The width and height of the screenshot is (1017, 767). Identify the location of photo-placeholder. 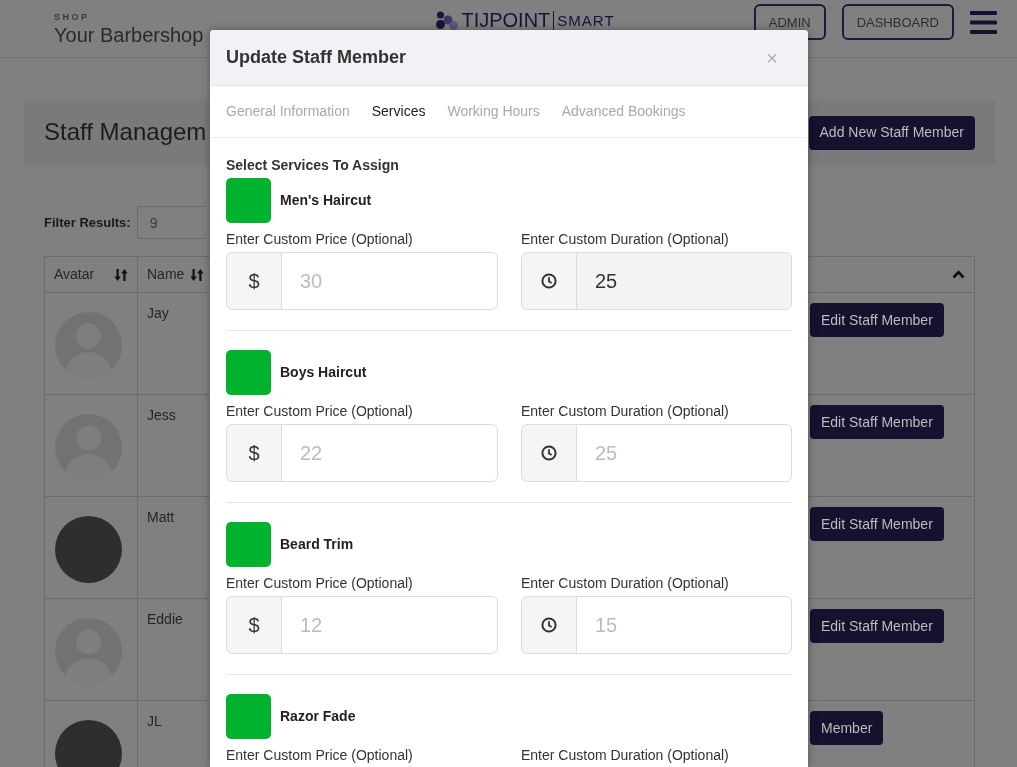
(88, 743).